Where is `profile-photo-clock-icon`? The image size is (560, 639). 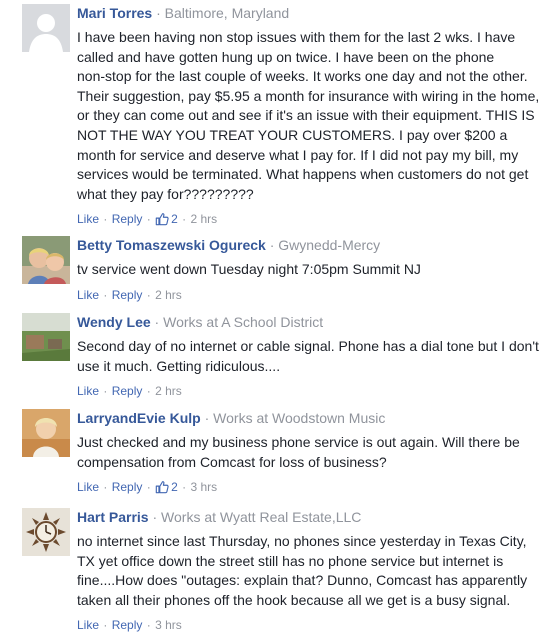 profile-photo-clock-icon is located at coordinates (46, 532).